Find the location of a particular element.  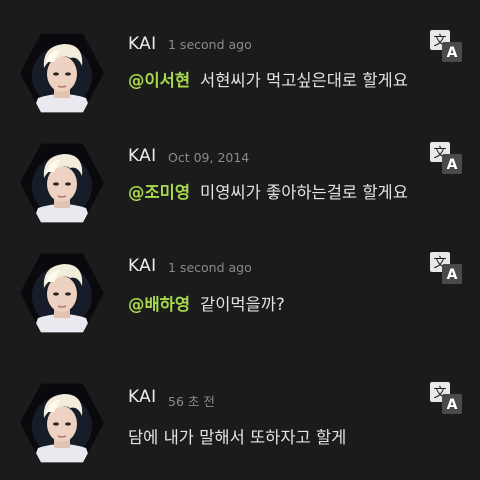

mention-link: @이서현 is located at coordinates (159, 80).